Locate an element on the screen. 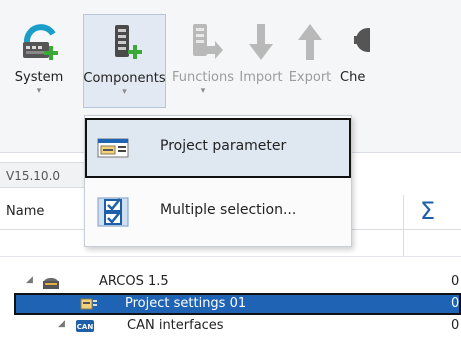  check-label: Che is located at coordinates (353, 77).